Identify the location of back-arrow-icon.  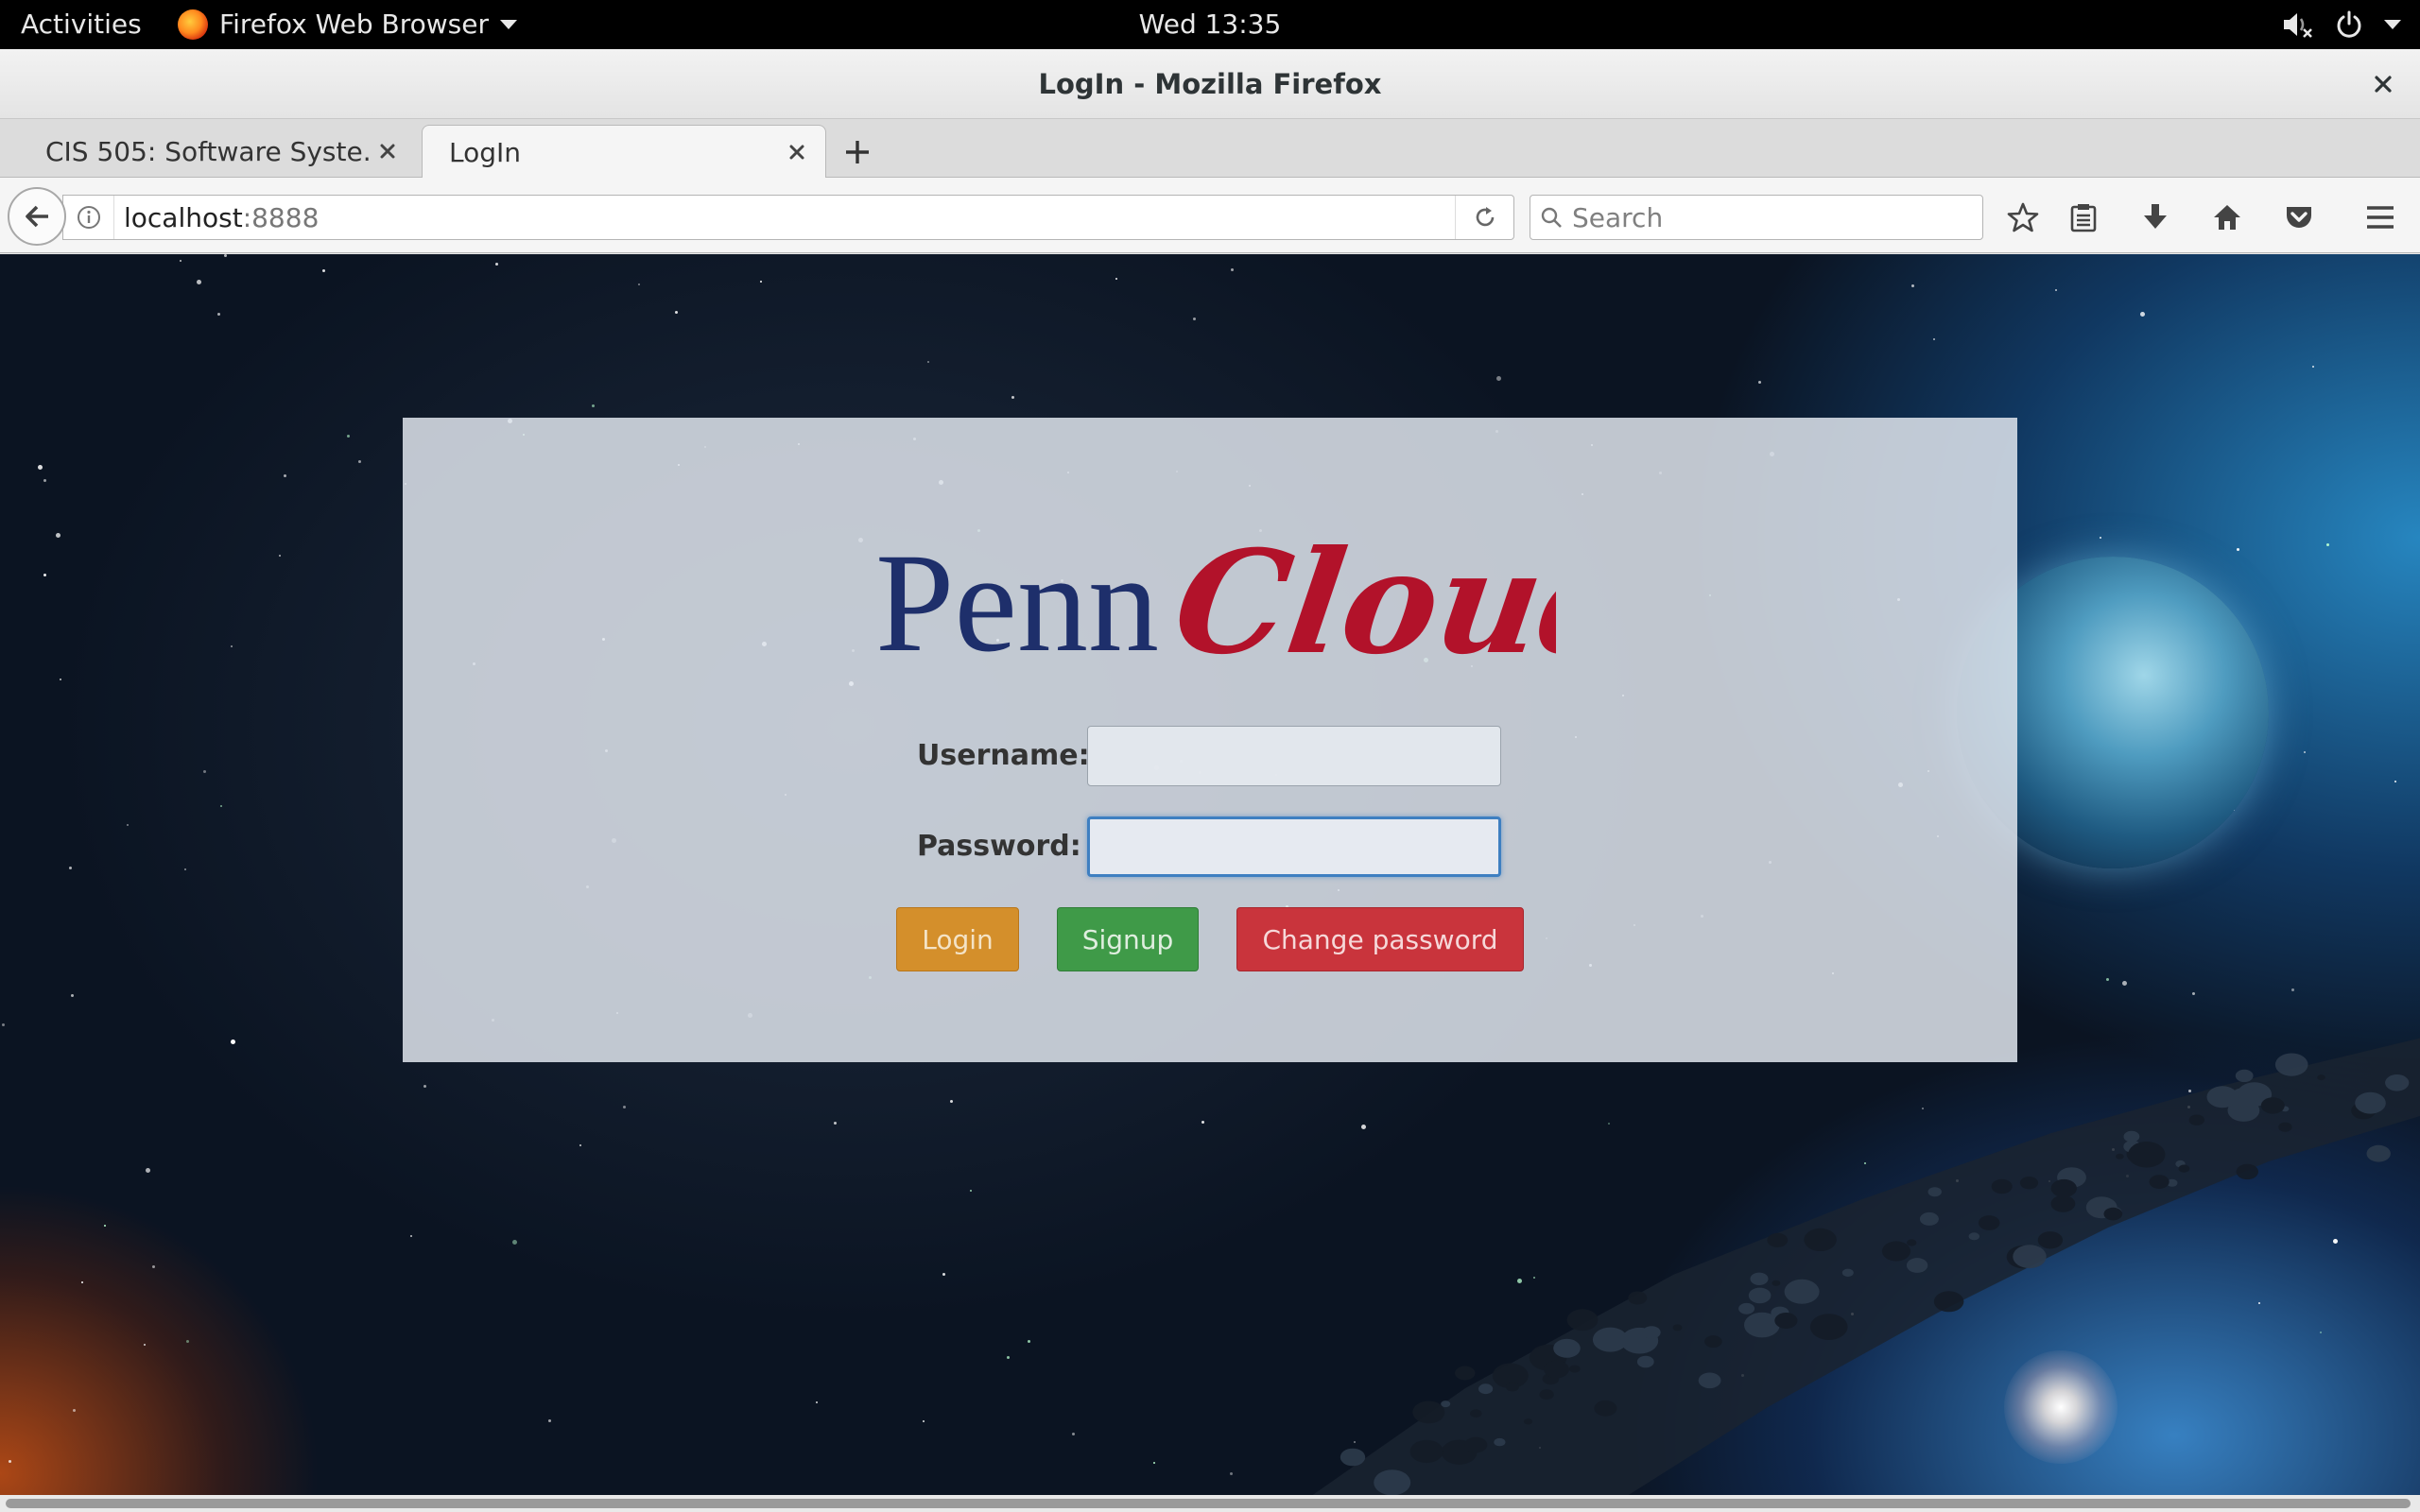
(37, 216).